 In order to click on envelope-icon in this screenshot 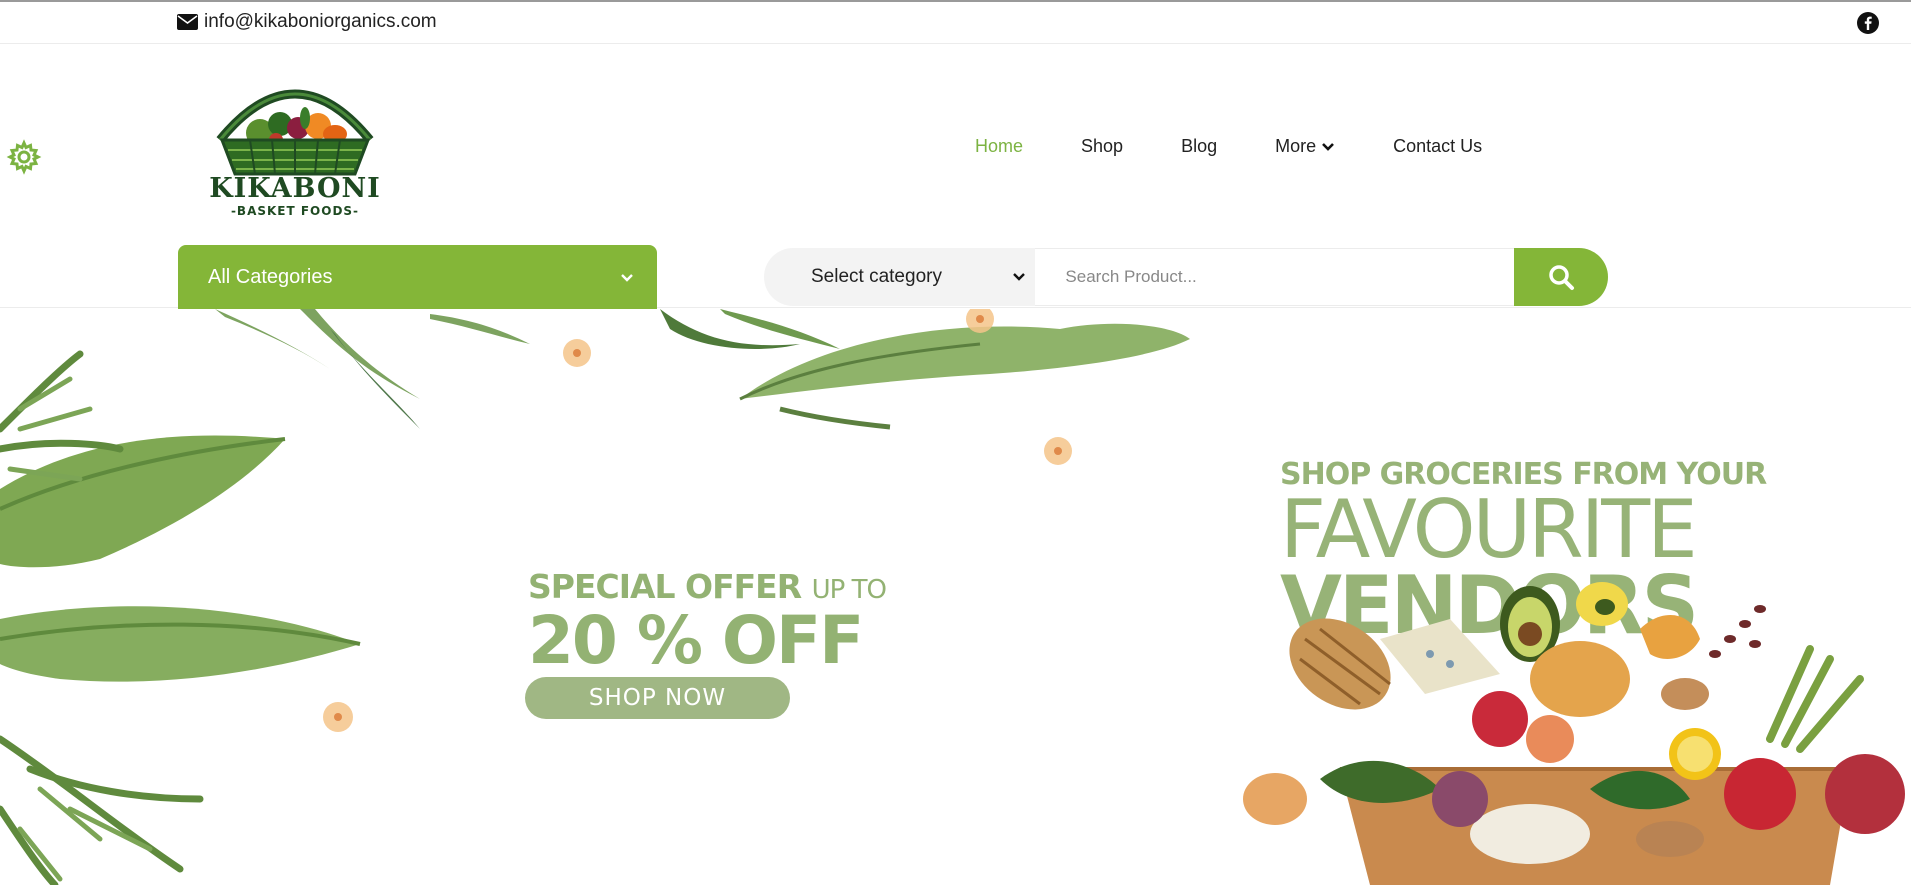, I will do `click(187, 22)`.